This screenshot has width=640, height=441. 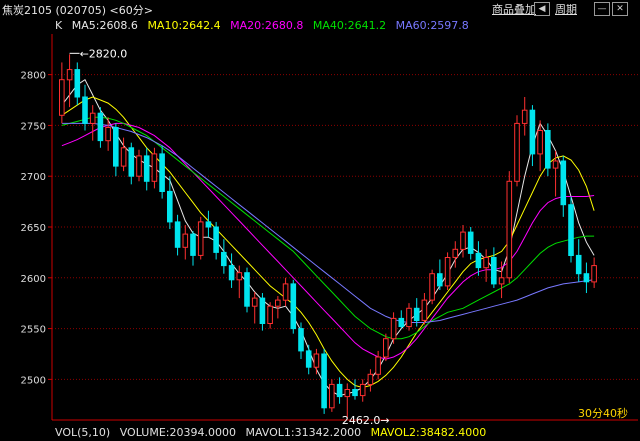 I want to click on y-tick-label-2550: 2550, so click(x=33, y=330).